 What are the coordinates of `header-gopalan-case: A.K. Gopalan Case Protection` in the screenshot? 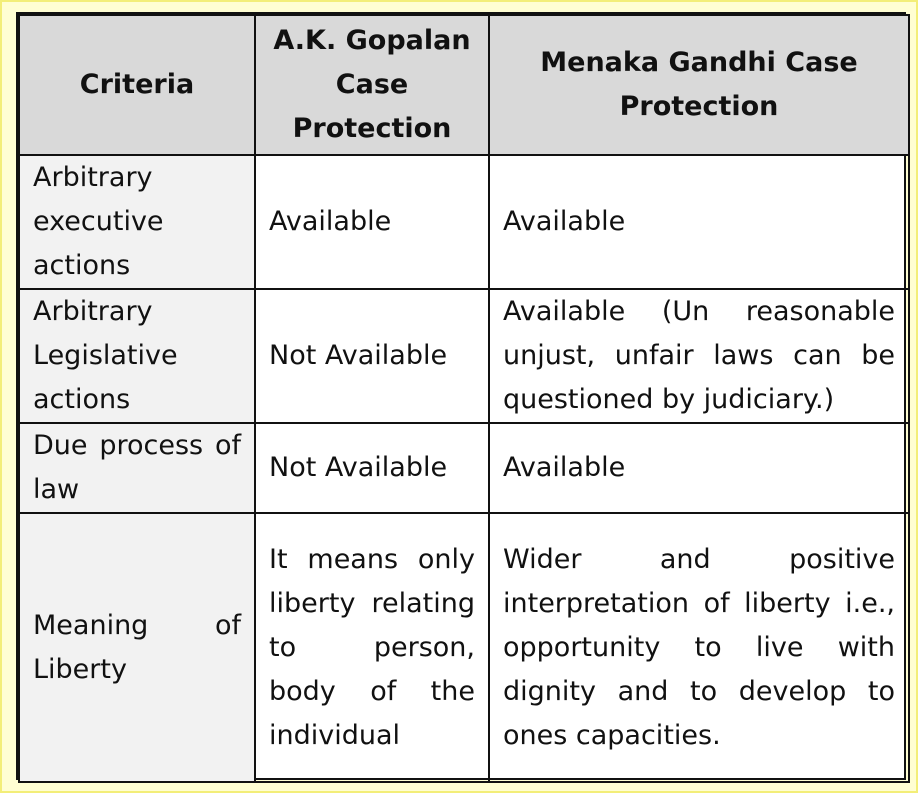 It's located at (372, 85).